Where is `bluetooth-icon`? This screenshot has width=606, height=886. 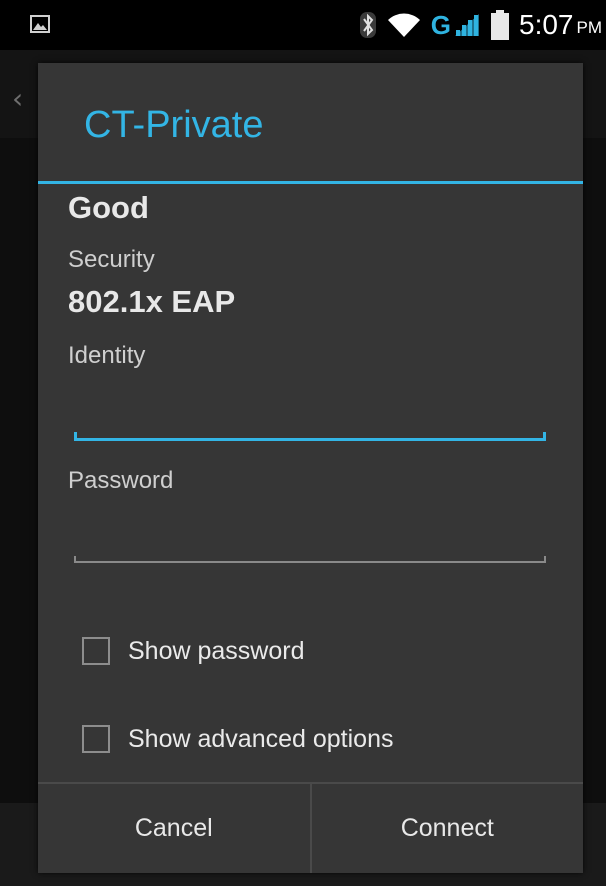 bluetooth-icon is located at coordinates (368, 25).